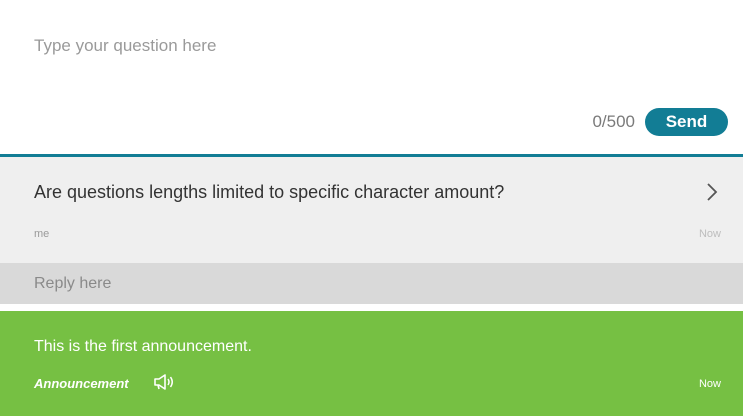 Image resolution: width=743 pixels, height=416 pixels. I want to click on question-timestamp: Now, so click(709, 234).